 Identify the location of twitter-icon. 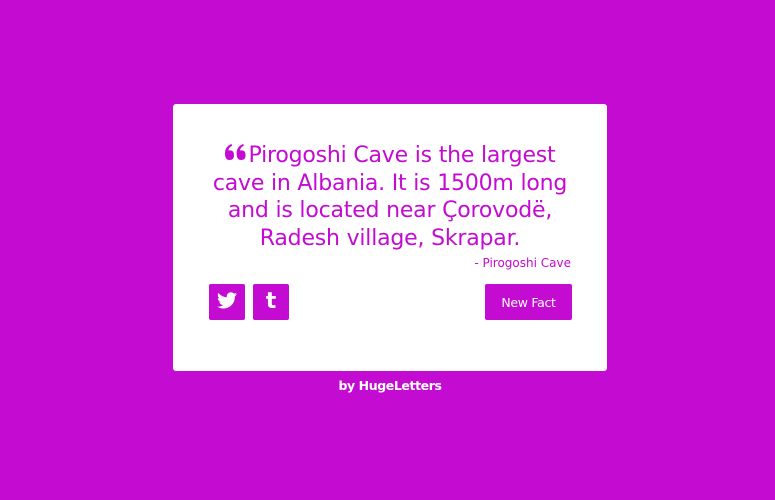
(227, 302).